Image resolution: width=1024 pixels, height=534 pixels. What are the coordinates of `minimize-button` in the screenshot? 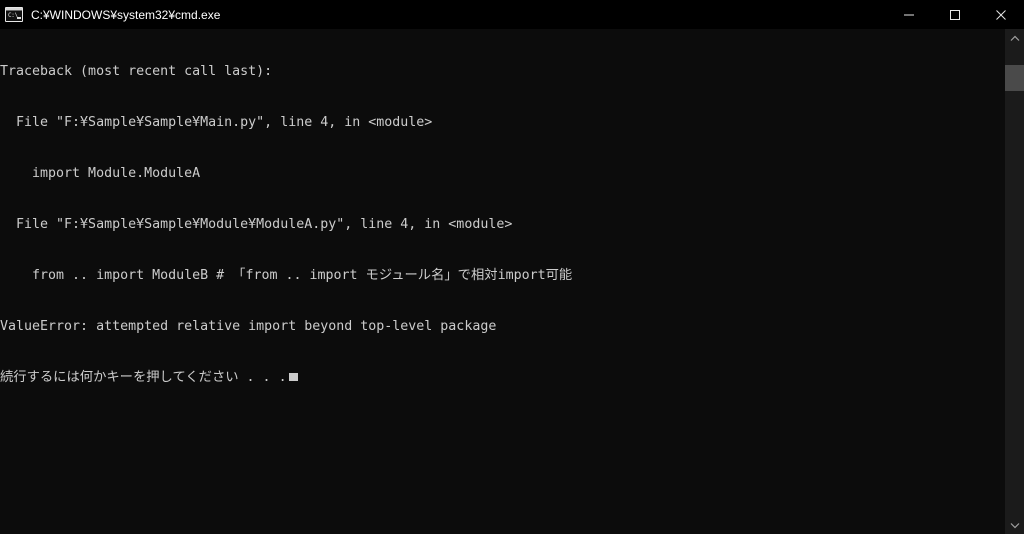 It's located at (909, 14).